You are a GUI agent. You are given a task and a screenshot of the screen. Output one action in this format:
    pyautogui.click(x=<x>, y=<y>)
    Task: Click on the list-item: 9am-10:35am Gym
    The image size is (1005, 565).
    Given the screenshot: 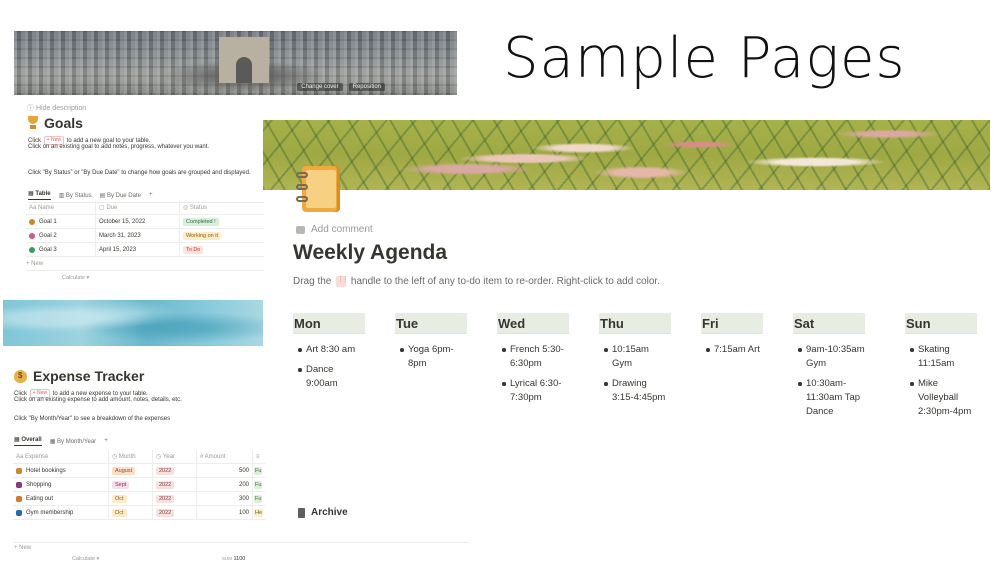 What is the action you would take?
    pyautogui.click(x=829, y=357)
    